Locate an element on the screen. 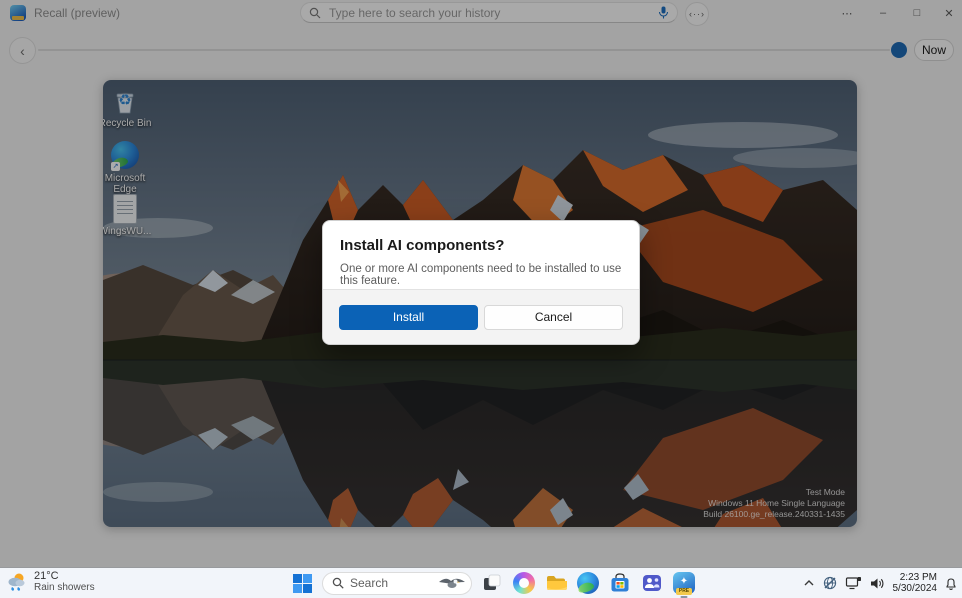 This screenshot has height=598, width=962. edge-icon is located at coordinates (588, 583).